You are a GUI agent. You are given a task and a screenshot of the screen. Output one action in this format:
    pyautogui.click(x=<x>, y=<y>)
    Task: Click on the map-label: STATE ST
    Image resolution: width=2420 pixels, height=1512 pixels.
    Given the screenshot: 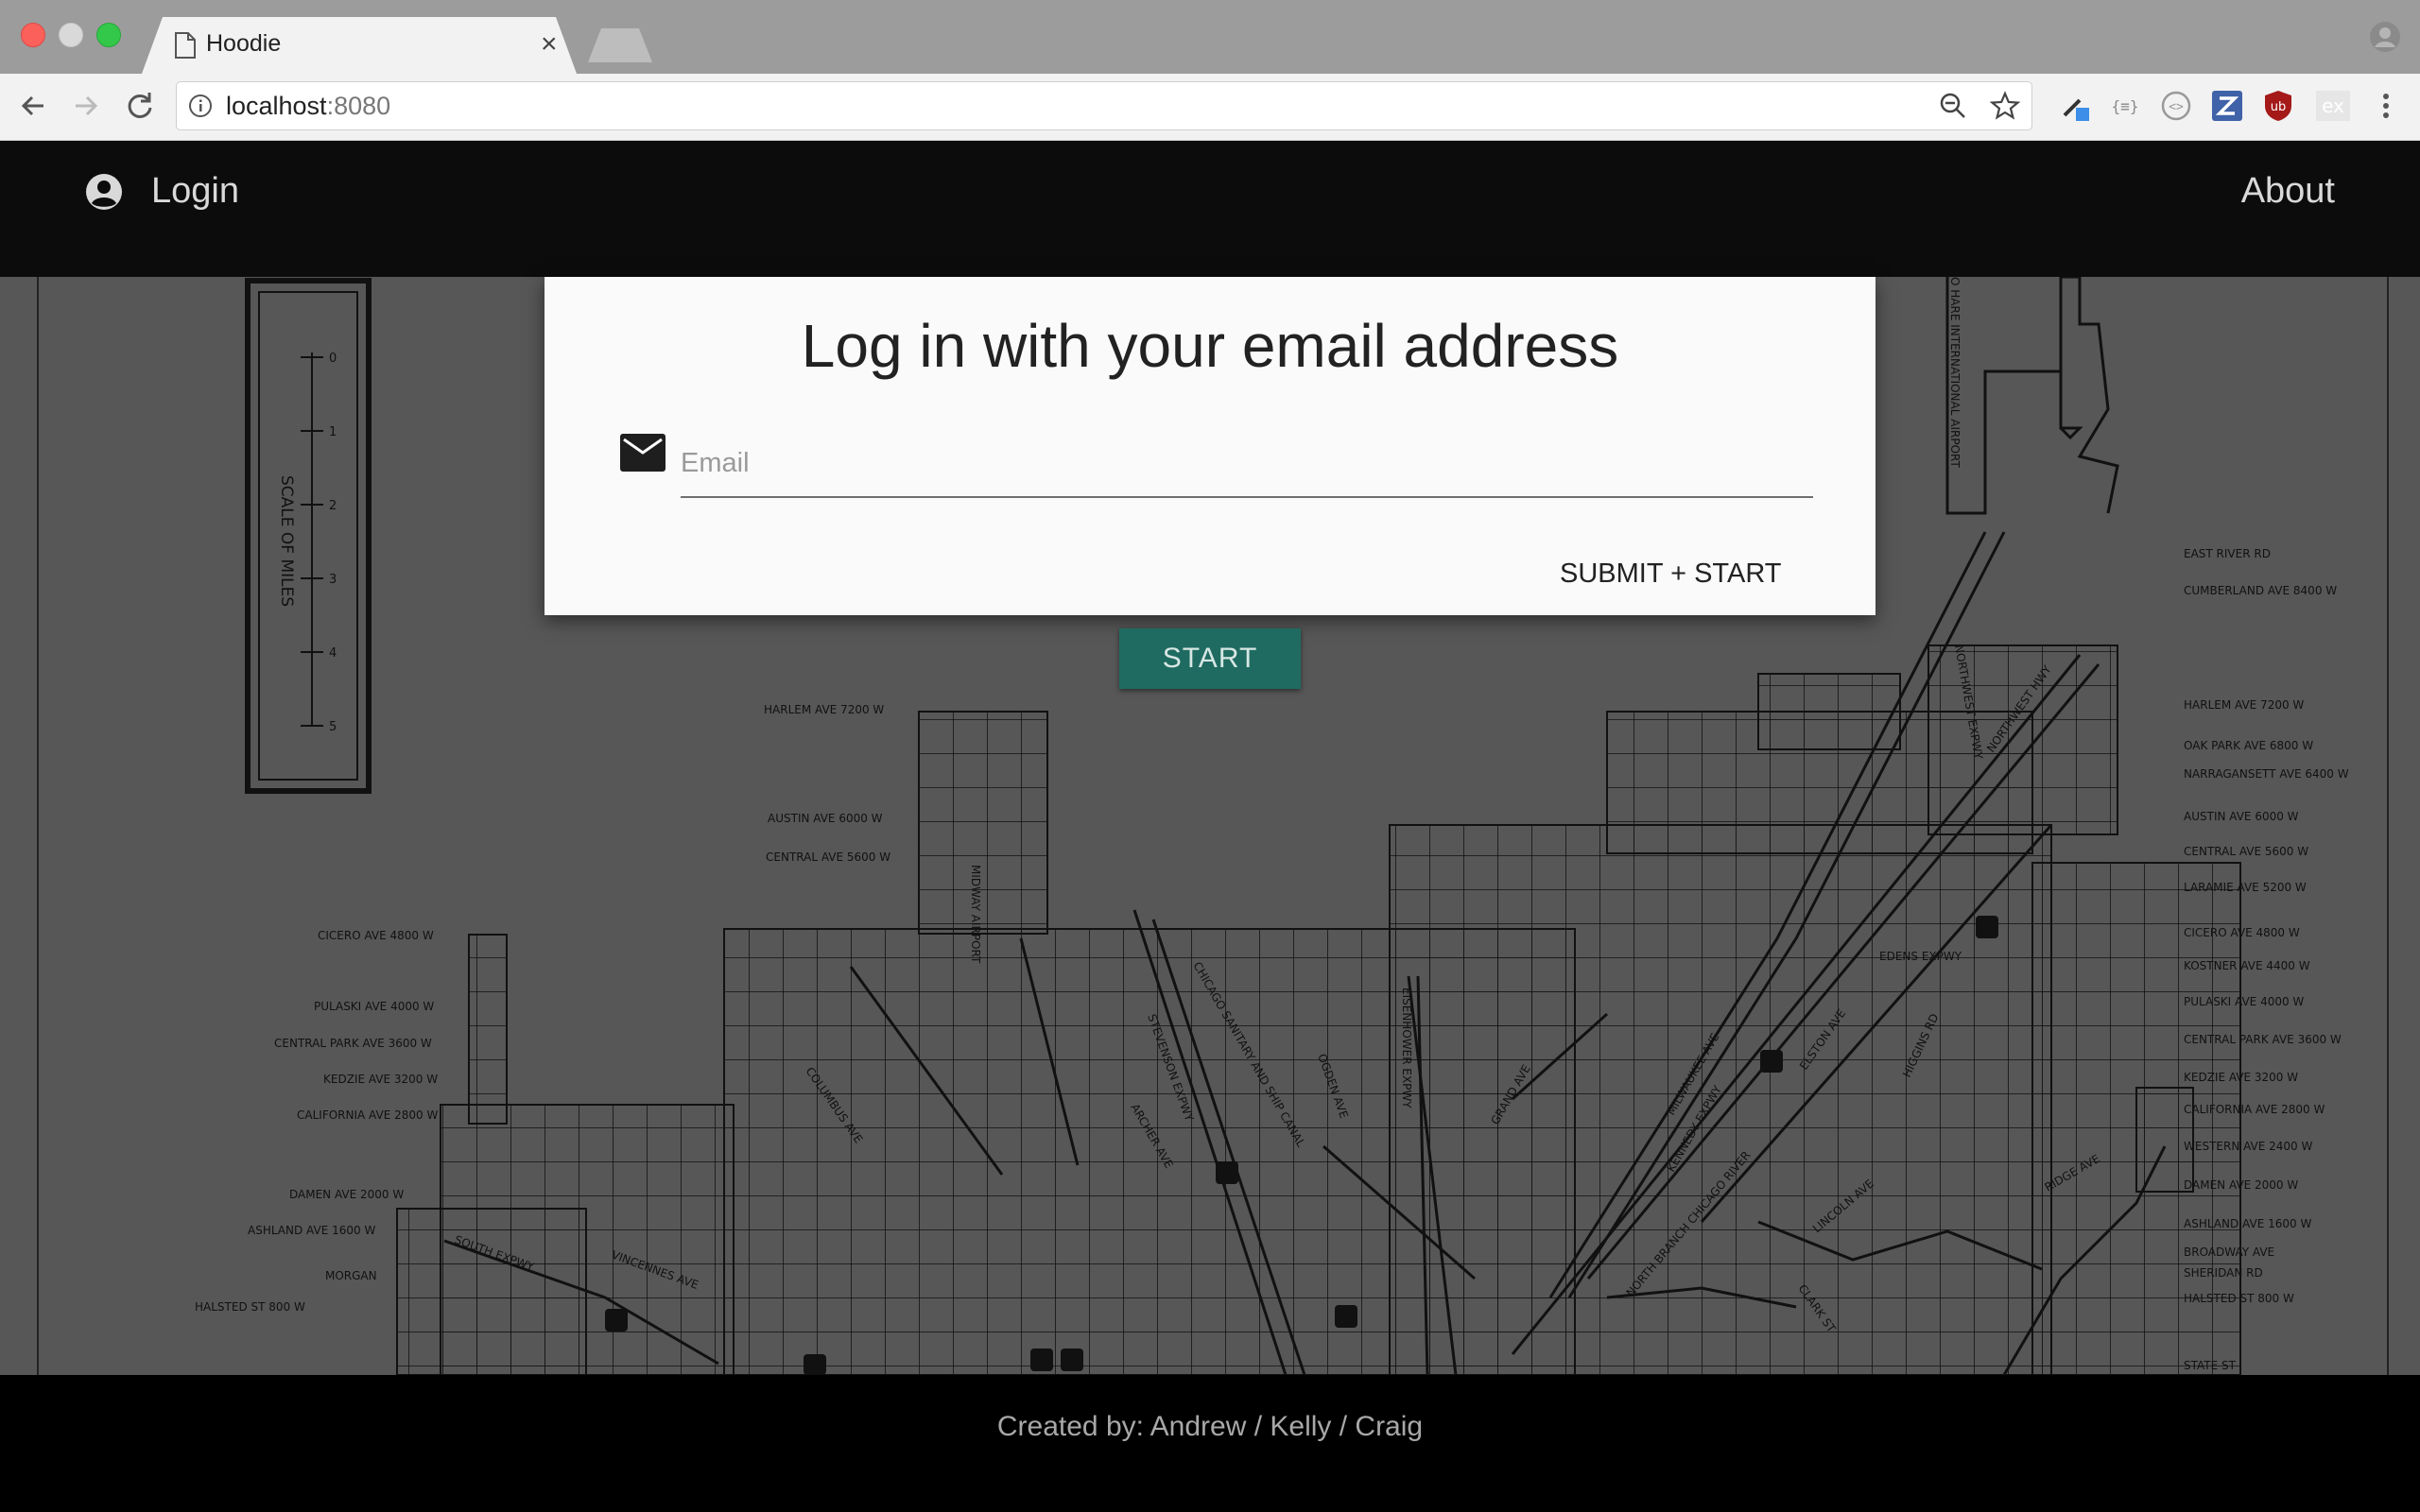 What is the action you would take?
    pyautogui.click(x=2210, y=1365)
    